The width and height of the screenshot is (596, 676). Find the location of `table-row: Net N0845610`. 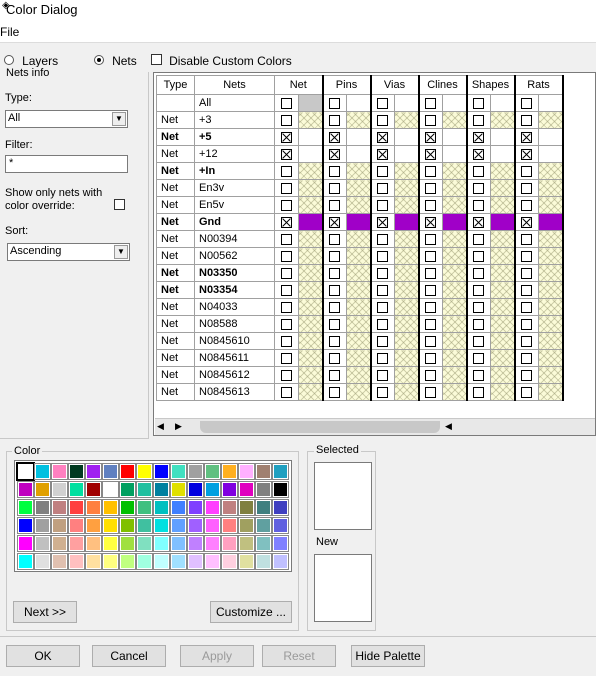

table-row: Net N0845610 is located at coordinates (360, 341).